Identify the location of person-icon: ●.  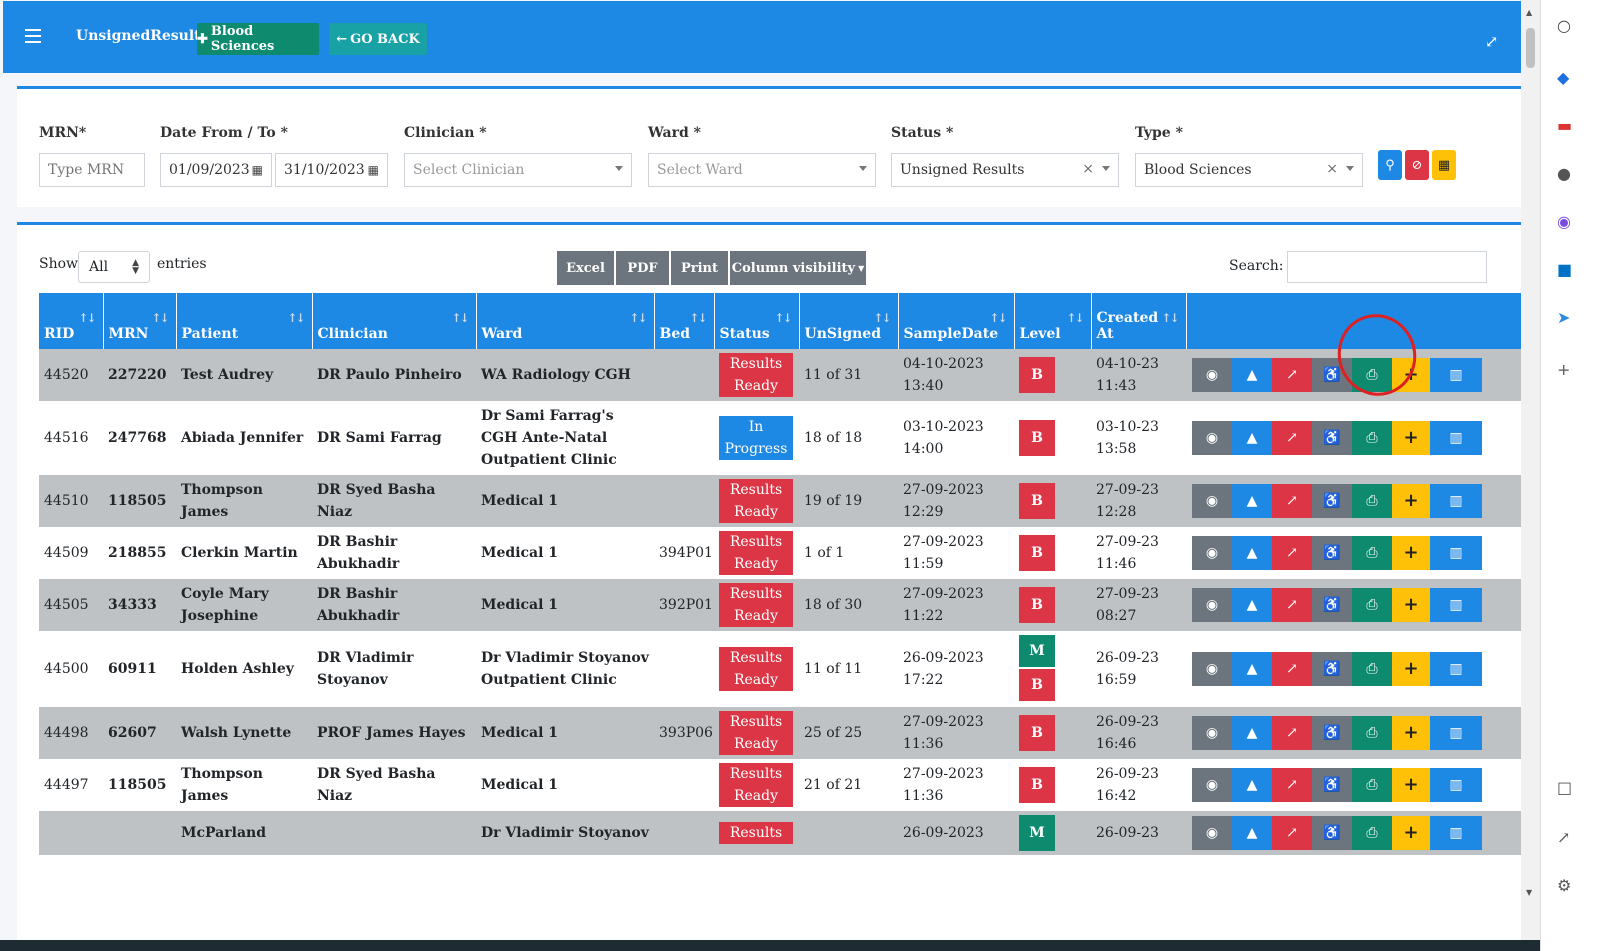
(1564, 173).